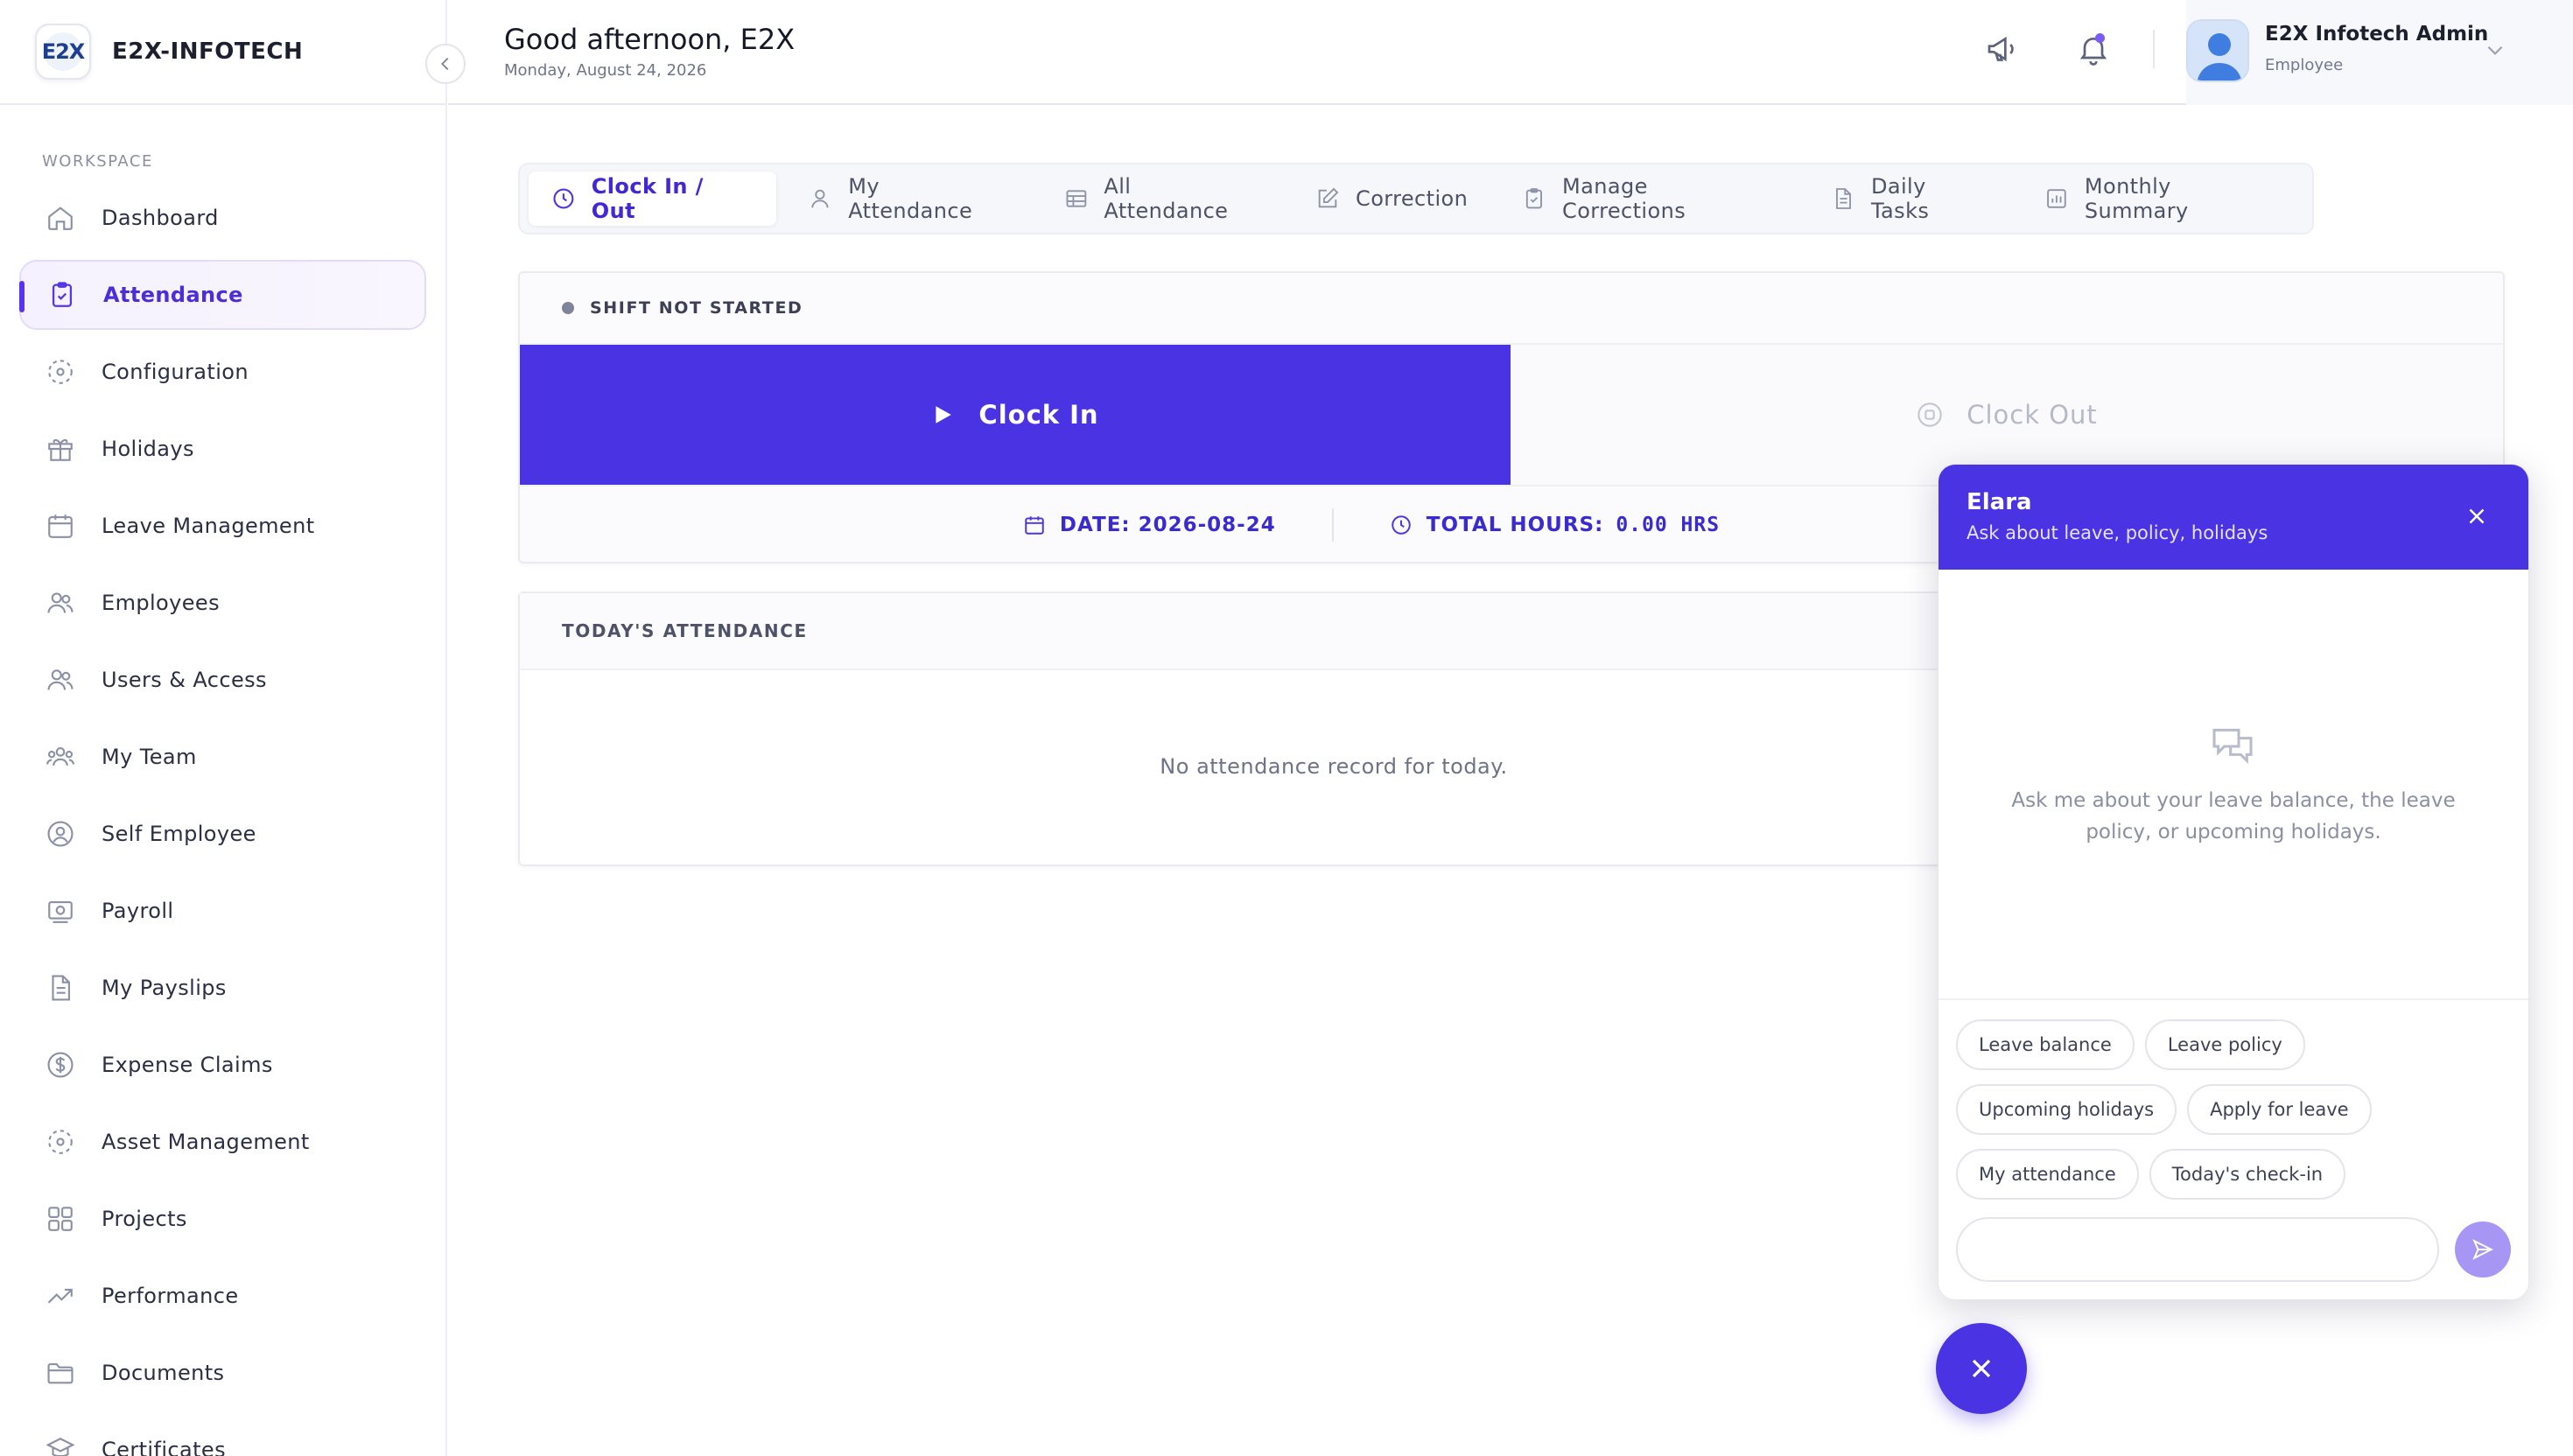 The width and height of the screenshot is (2573, 1456). I want to click on stop-circle-icon, so click(1929, 414).